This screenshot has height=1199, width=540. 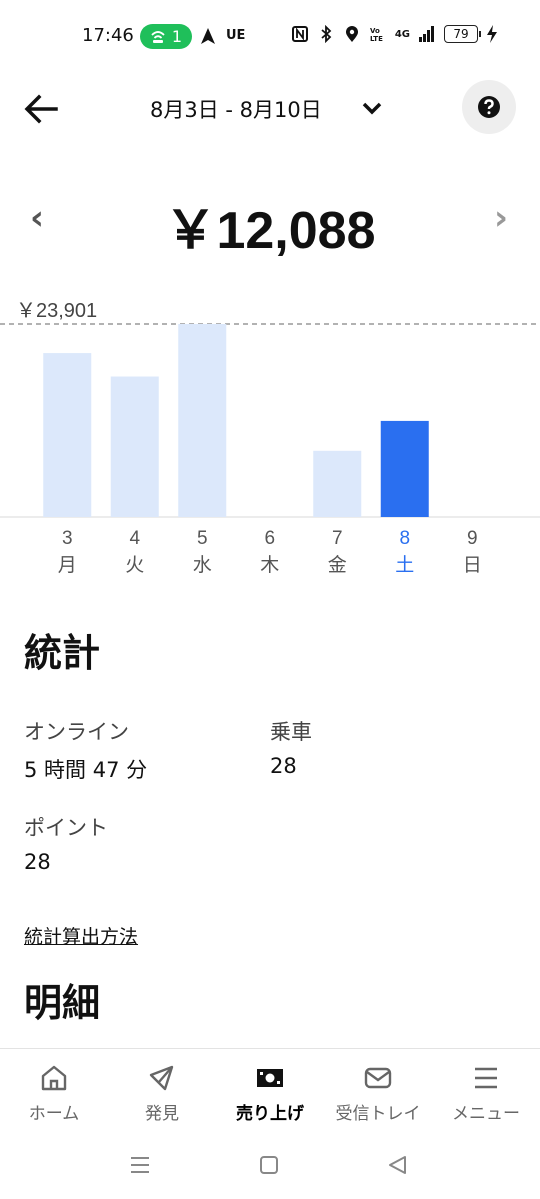 I want to click on question-icon, so click(x=489, y=107).